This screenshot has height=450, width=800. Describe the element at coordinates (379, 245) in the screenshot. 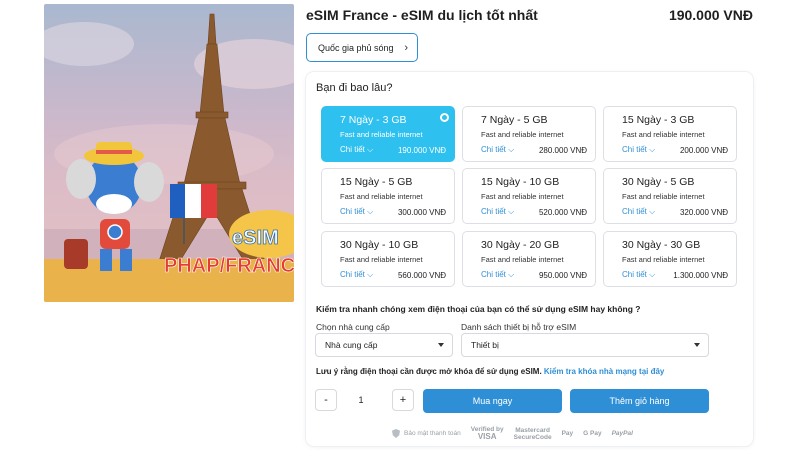

I see `plan-name: 30 Ngày - 10 GB` at that location.